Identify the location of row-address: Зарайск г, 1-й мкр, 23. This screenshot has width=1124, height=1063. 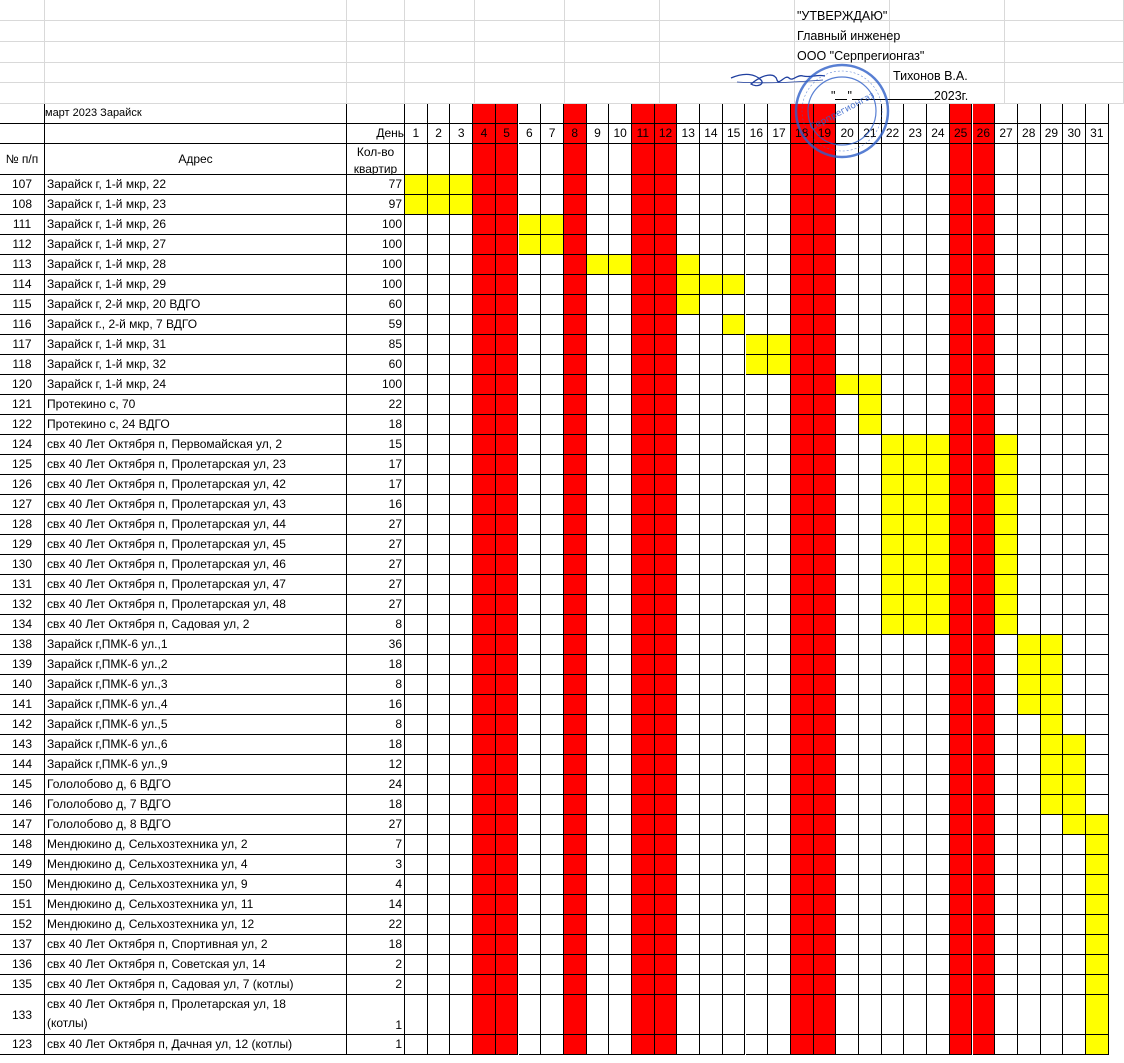
(196, 205).